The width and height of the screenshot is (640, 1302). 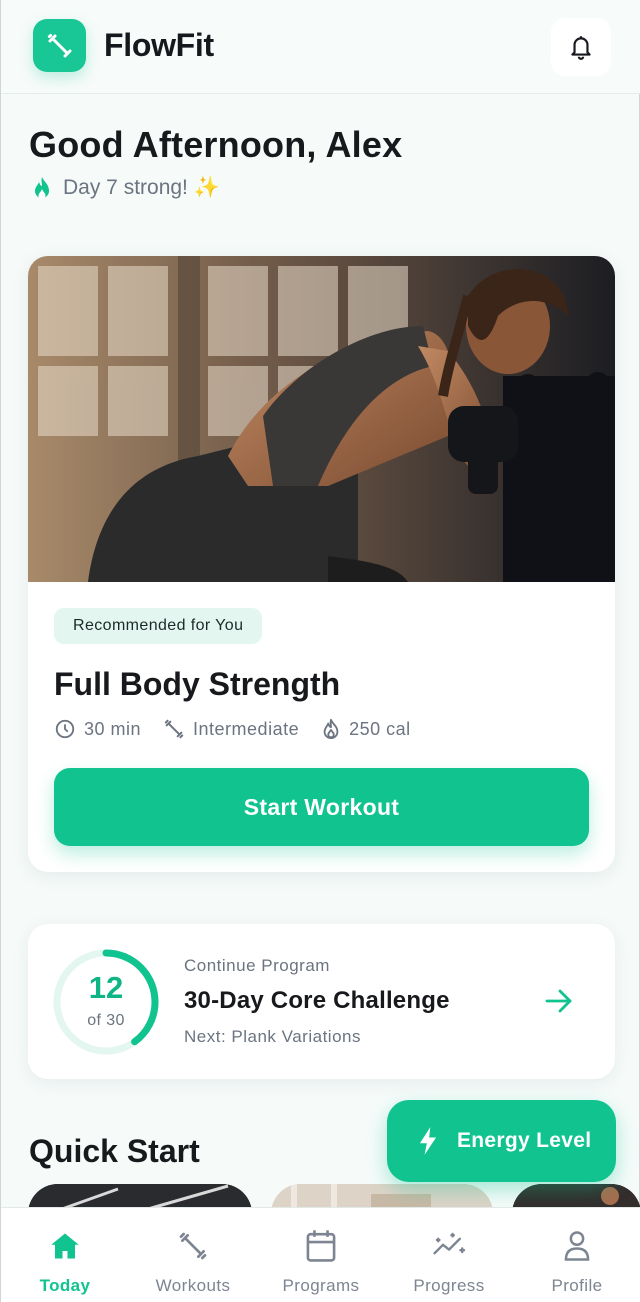 I want to click on calendar-icon, so click(x=321, y=1246).